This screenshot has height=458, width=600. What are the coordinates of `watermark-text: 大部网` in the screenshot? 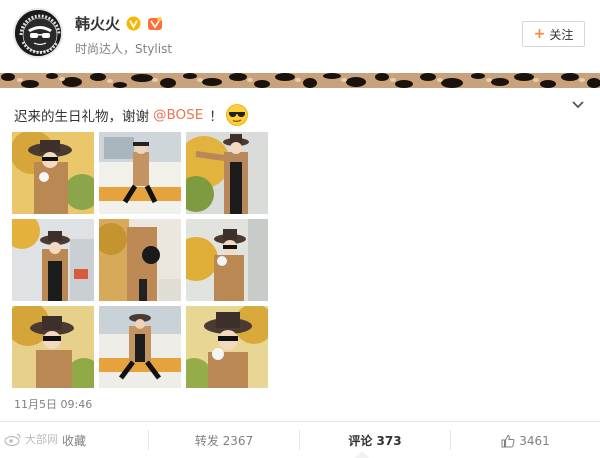 It's located at (41, 439).